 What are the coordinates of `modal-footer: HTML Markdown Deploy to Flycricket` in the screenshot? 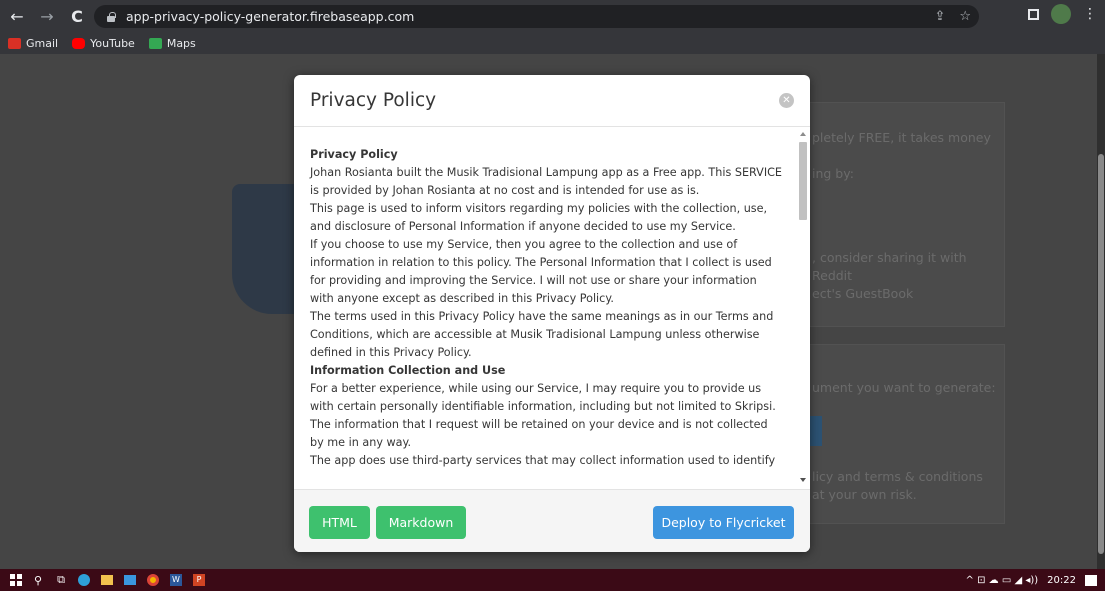 It's located at (552, 520).